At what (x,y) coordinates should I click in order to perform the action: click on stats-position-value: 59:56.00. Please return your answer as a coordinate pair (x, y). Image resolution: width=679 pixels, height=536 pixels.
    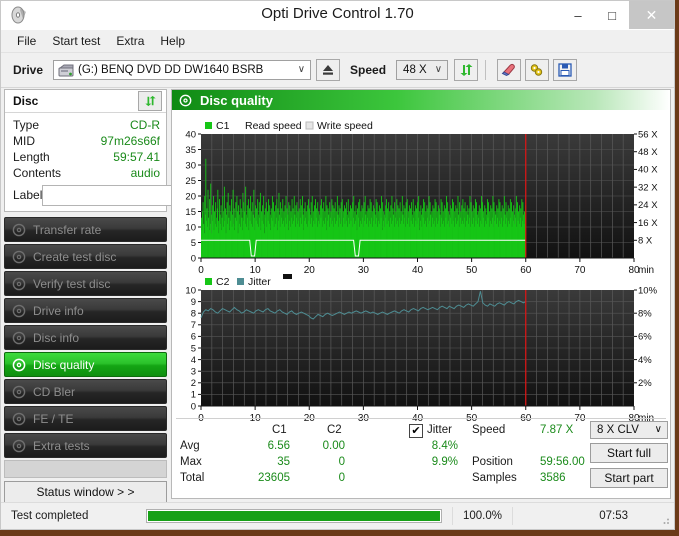
    Looking at the image, I should click on (562, 462).